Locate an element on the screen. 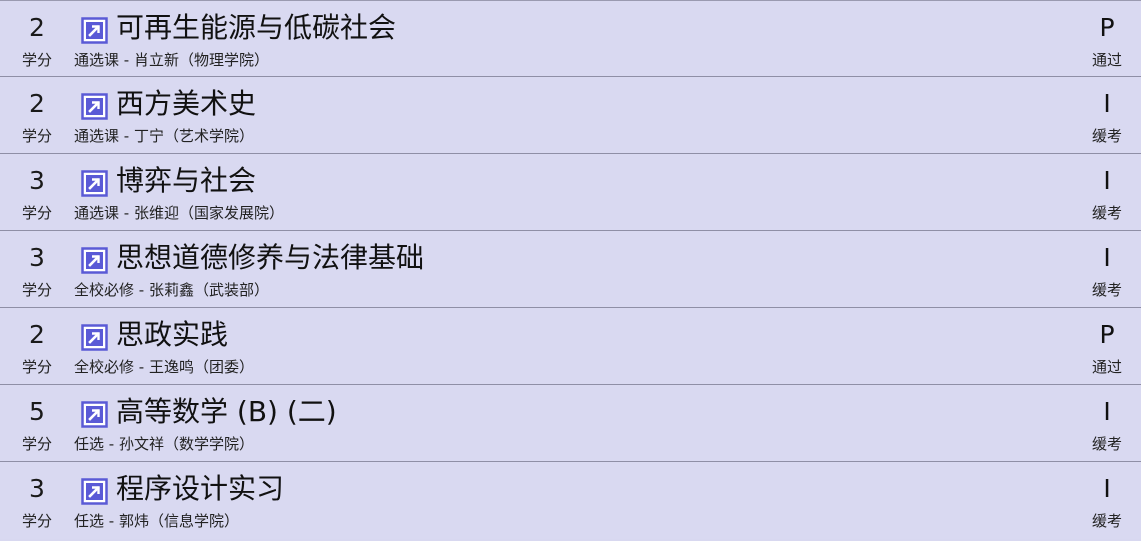 The width and height of the screenshot is (1141, 541). course-name: 思想道德修养与法律基础 is located at coordinates (270, 258).